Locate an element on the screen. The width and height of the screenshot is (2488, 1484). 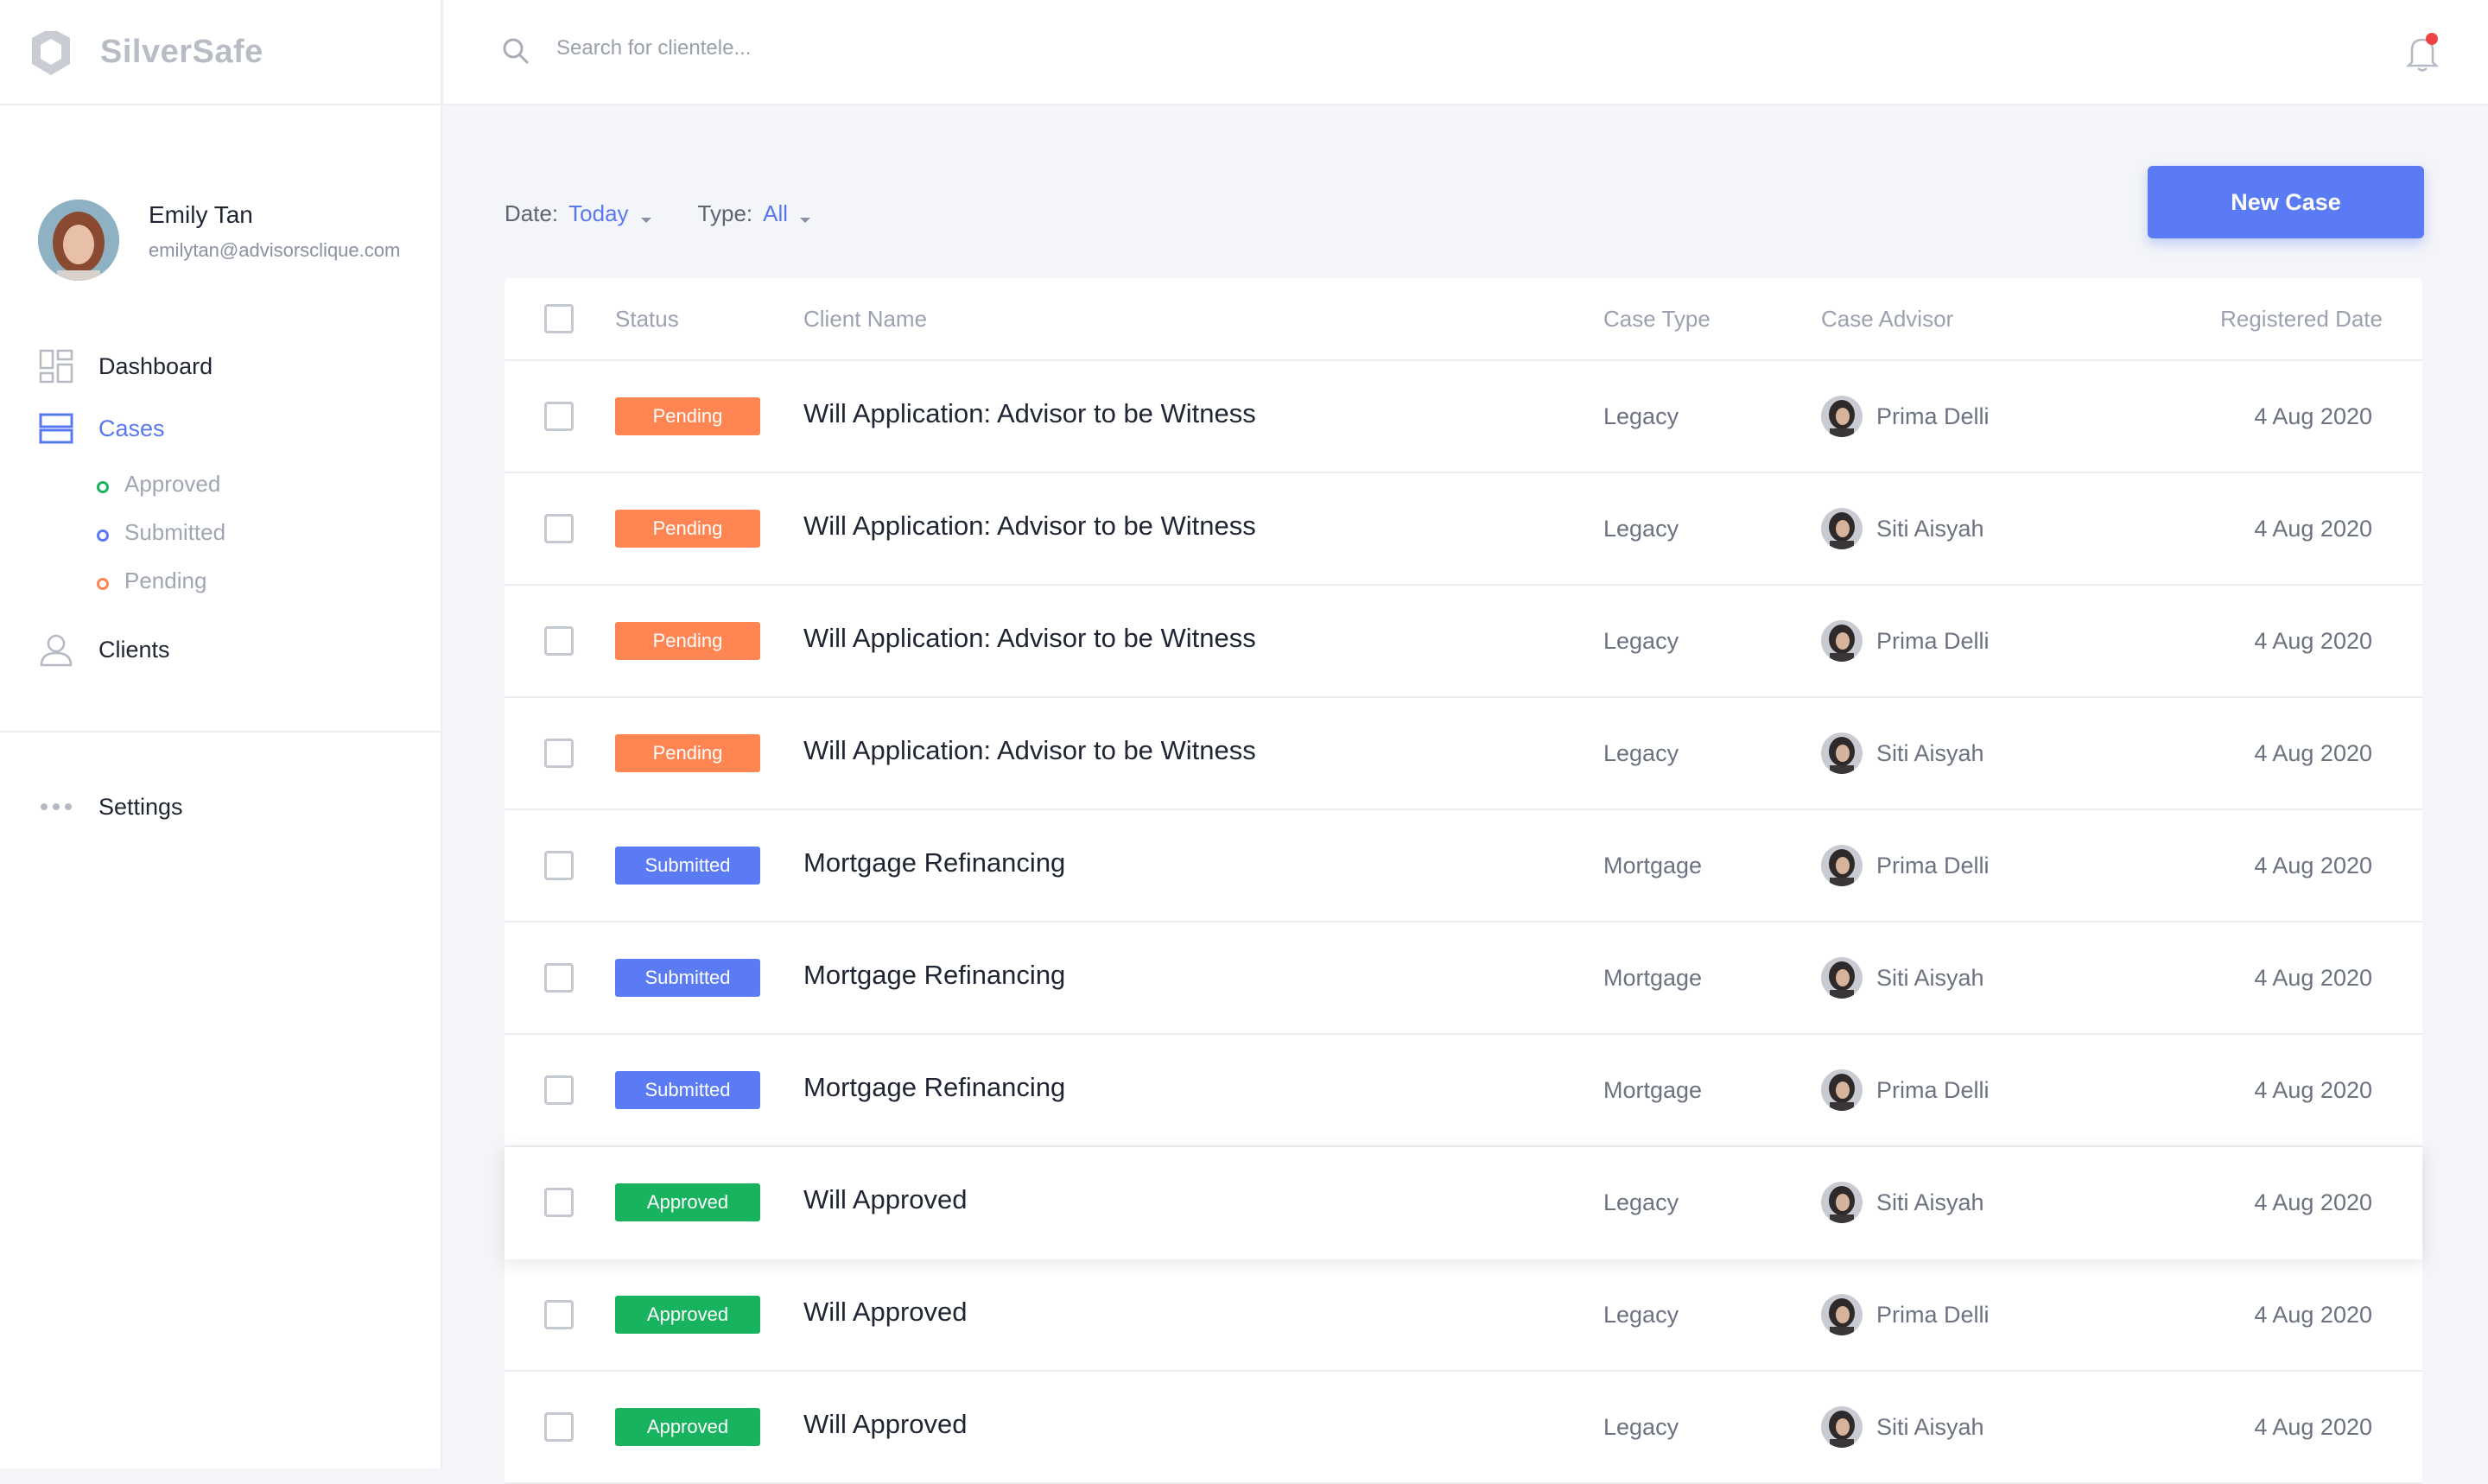
new-case-button: New Case is located at coordinates (2286, 202).